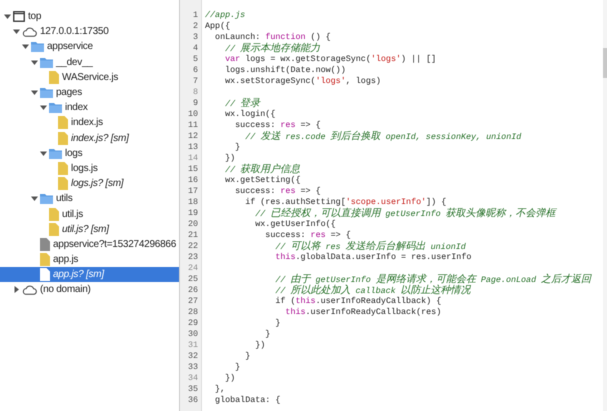 This screenshot has height=411, width=607. What do you see at coordinates (192, 312) in the screenshot?
I see `line-number: 28` at bounding box center [192, 312].